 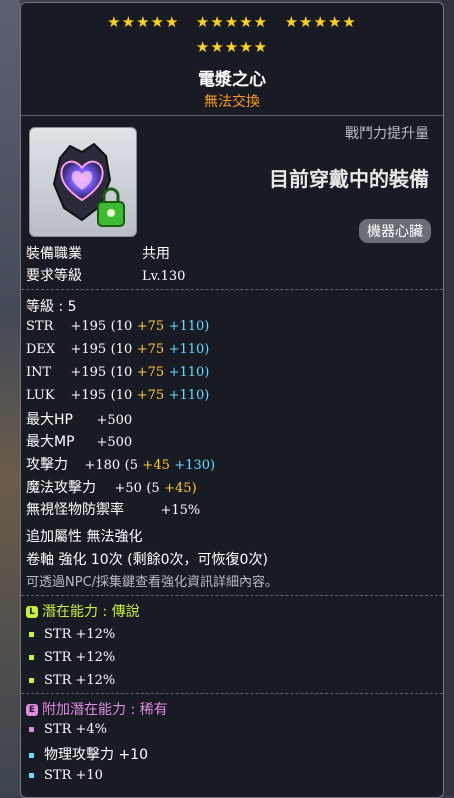 What do you see at coordinates (395, 231) in the screenshot?
I see `category-tag: 機器心臟` at bounding box center [395, 231].